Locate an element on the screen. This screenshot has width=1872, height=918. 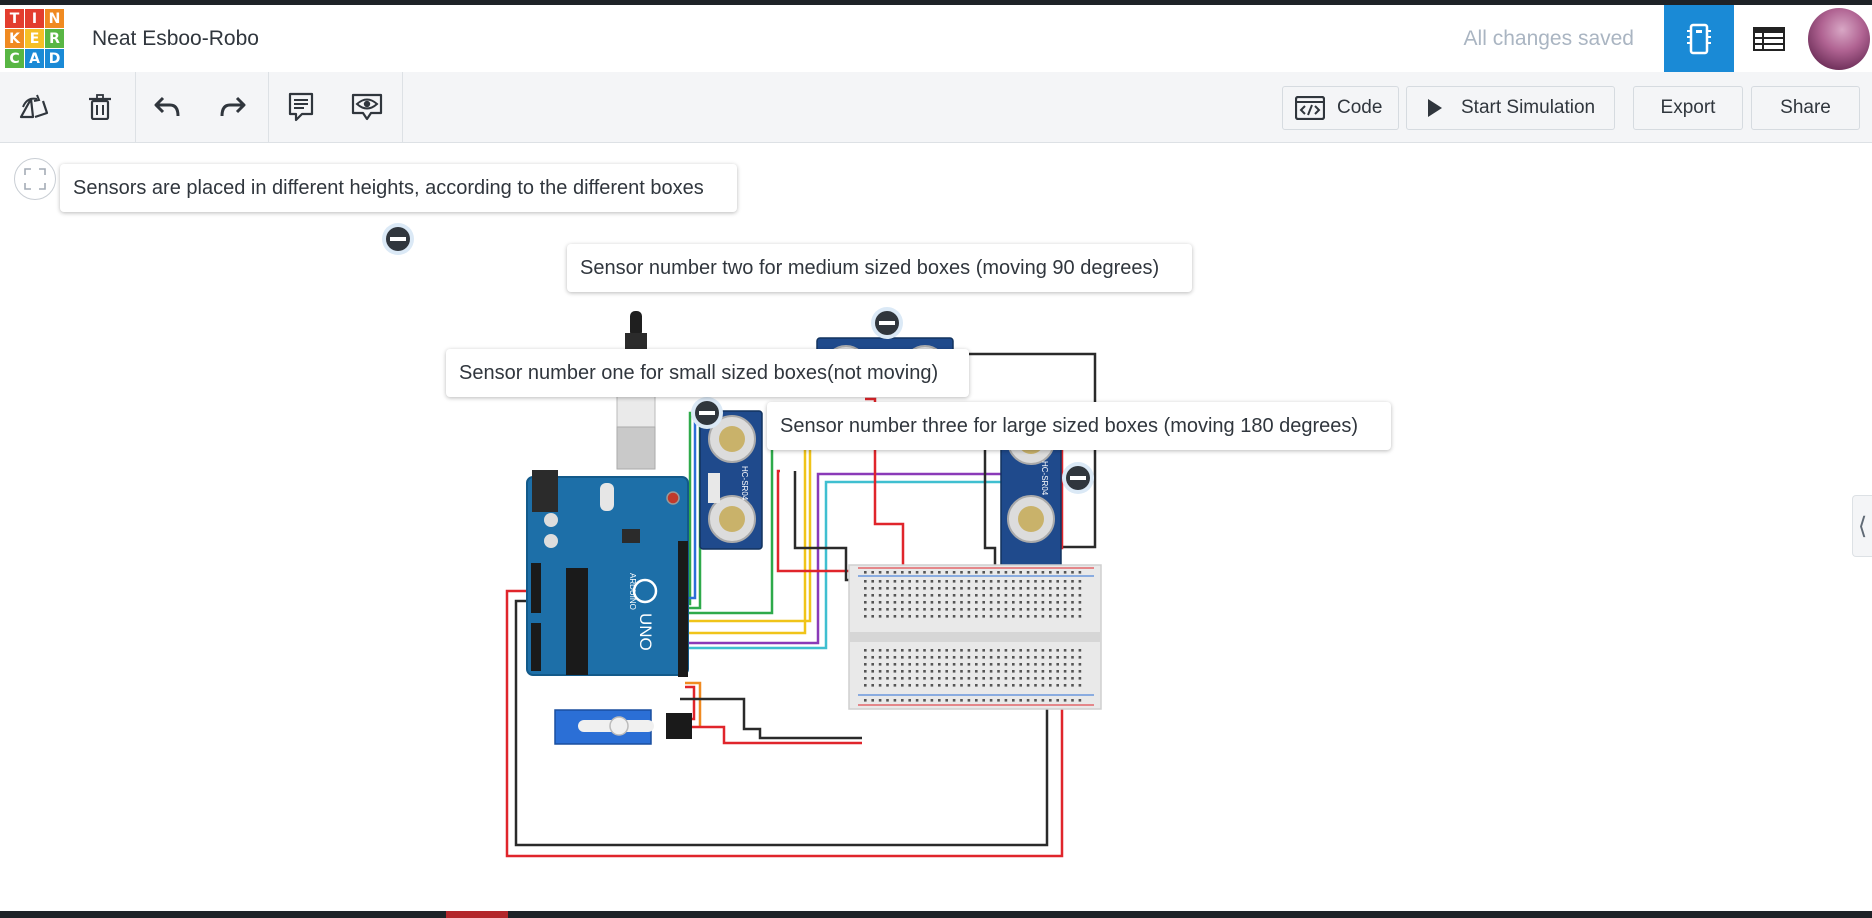
logo-letter: E is located at coordinates (34, 38).